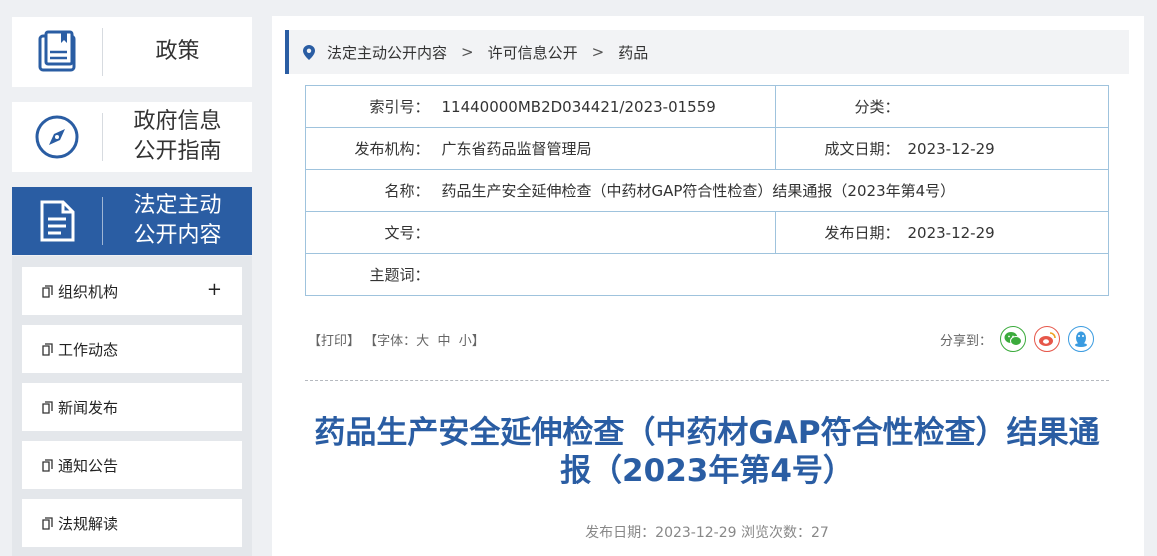  Describe the element at coordinates (370, 190) in the screenshot. I see `name-label: 名称：` at that location.